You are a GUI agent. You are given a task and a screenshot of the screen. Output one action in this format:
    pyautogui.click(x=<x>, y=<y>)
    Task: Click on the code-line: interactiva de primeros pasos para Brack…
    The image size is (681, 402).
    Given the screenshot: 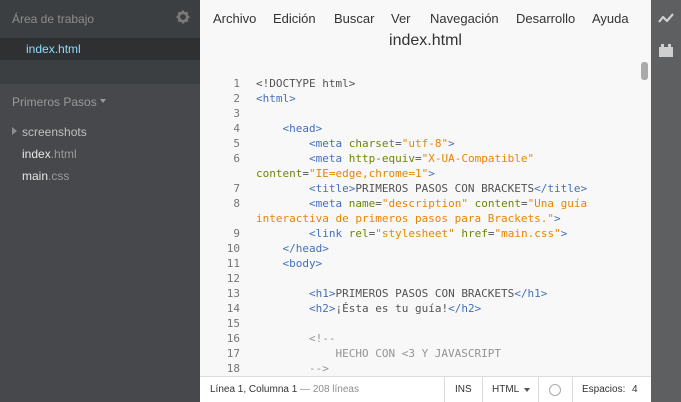 What is the action you would take?
    pyautogui.click(x=408, y=218)
    